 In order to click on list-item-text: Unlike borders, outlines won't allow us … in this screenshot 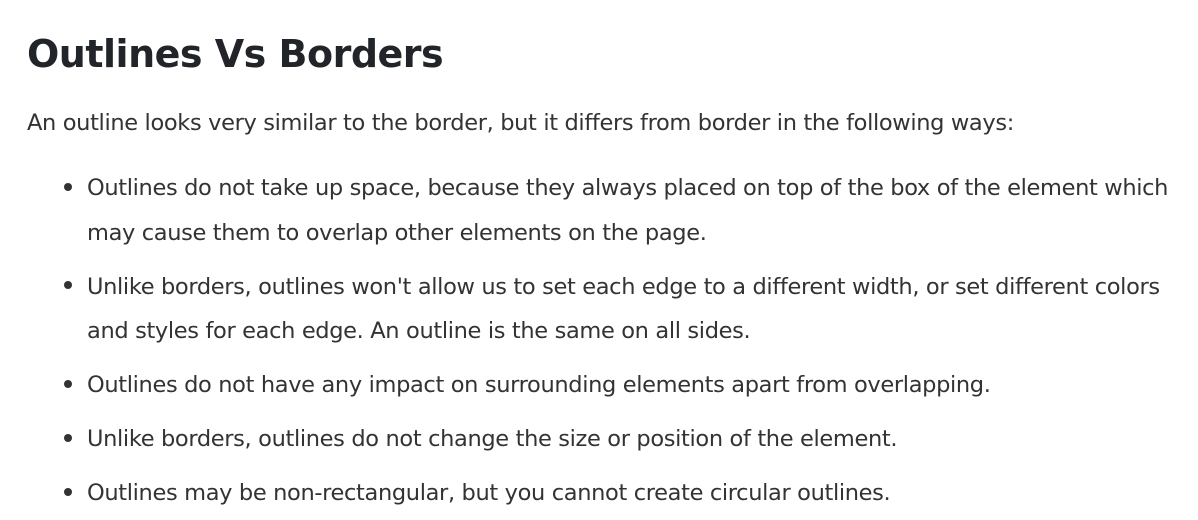, I will do `click(623, 309)`.